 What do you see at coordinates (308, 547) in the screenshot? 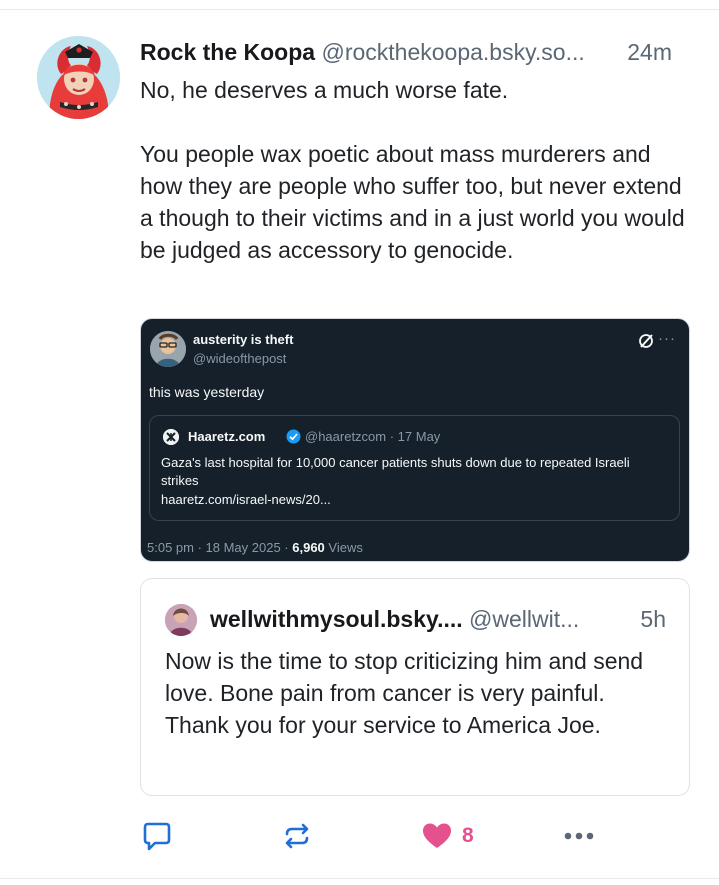
I see `x-view-count: 6,960` at bounding box center [308, 547].